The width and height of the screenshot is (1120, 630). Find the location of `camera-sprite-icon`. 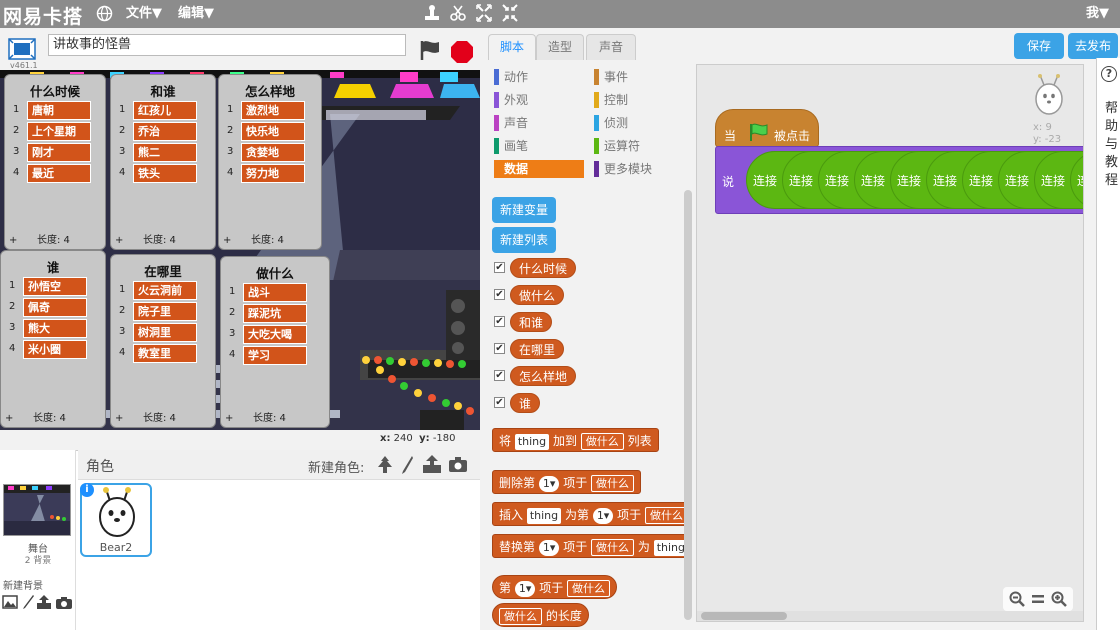

camera-sprite-icon is located at coordinates (458, 464).